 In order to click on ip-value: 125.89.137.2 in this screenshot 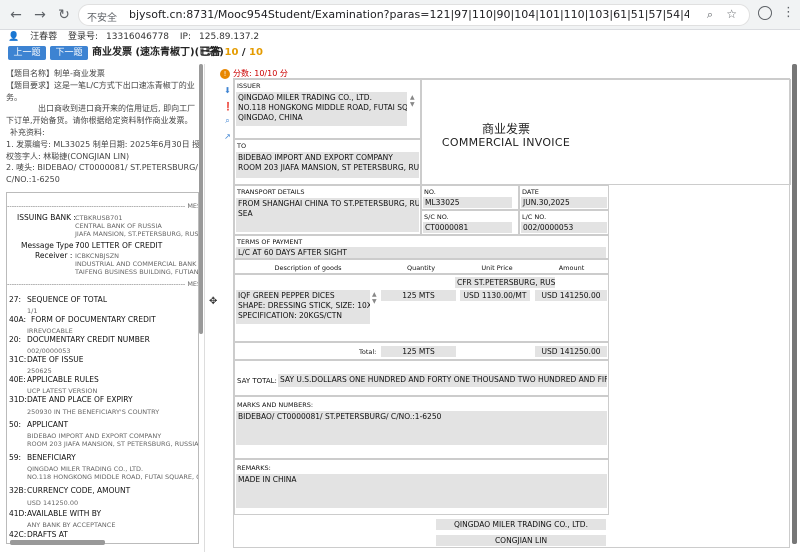, I will do `click(229, 37)`.